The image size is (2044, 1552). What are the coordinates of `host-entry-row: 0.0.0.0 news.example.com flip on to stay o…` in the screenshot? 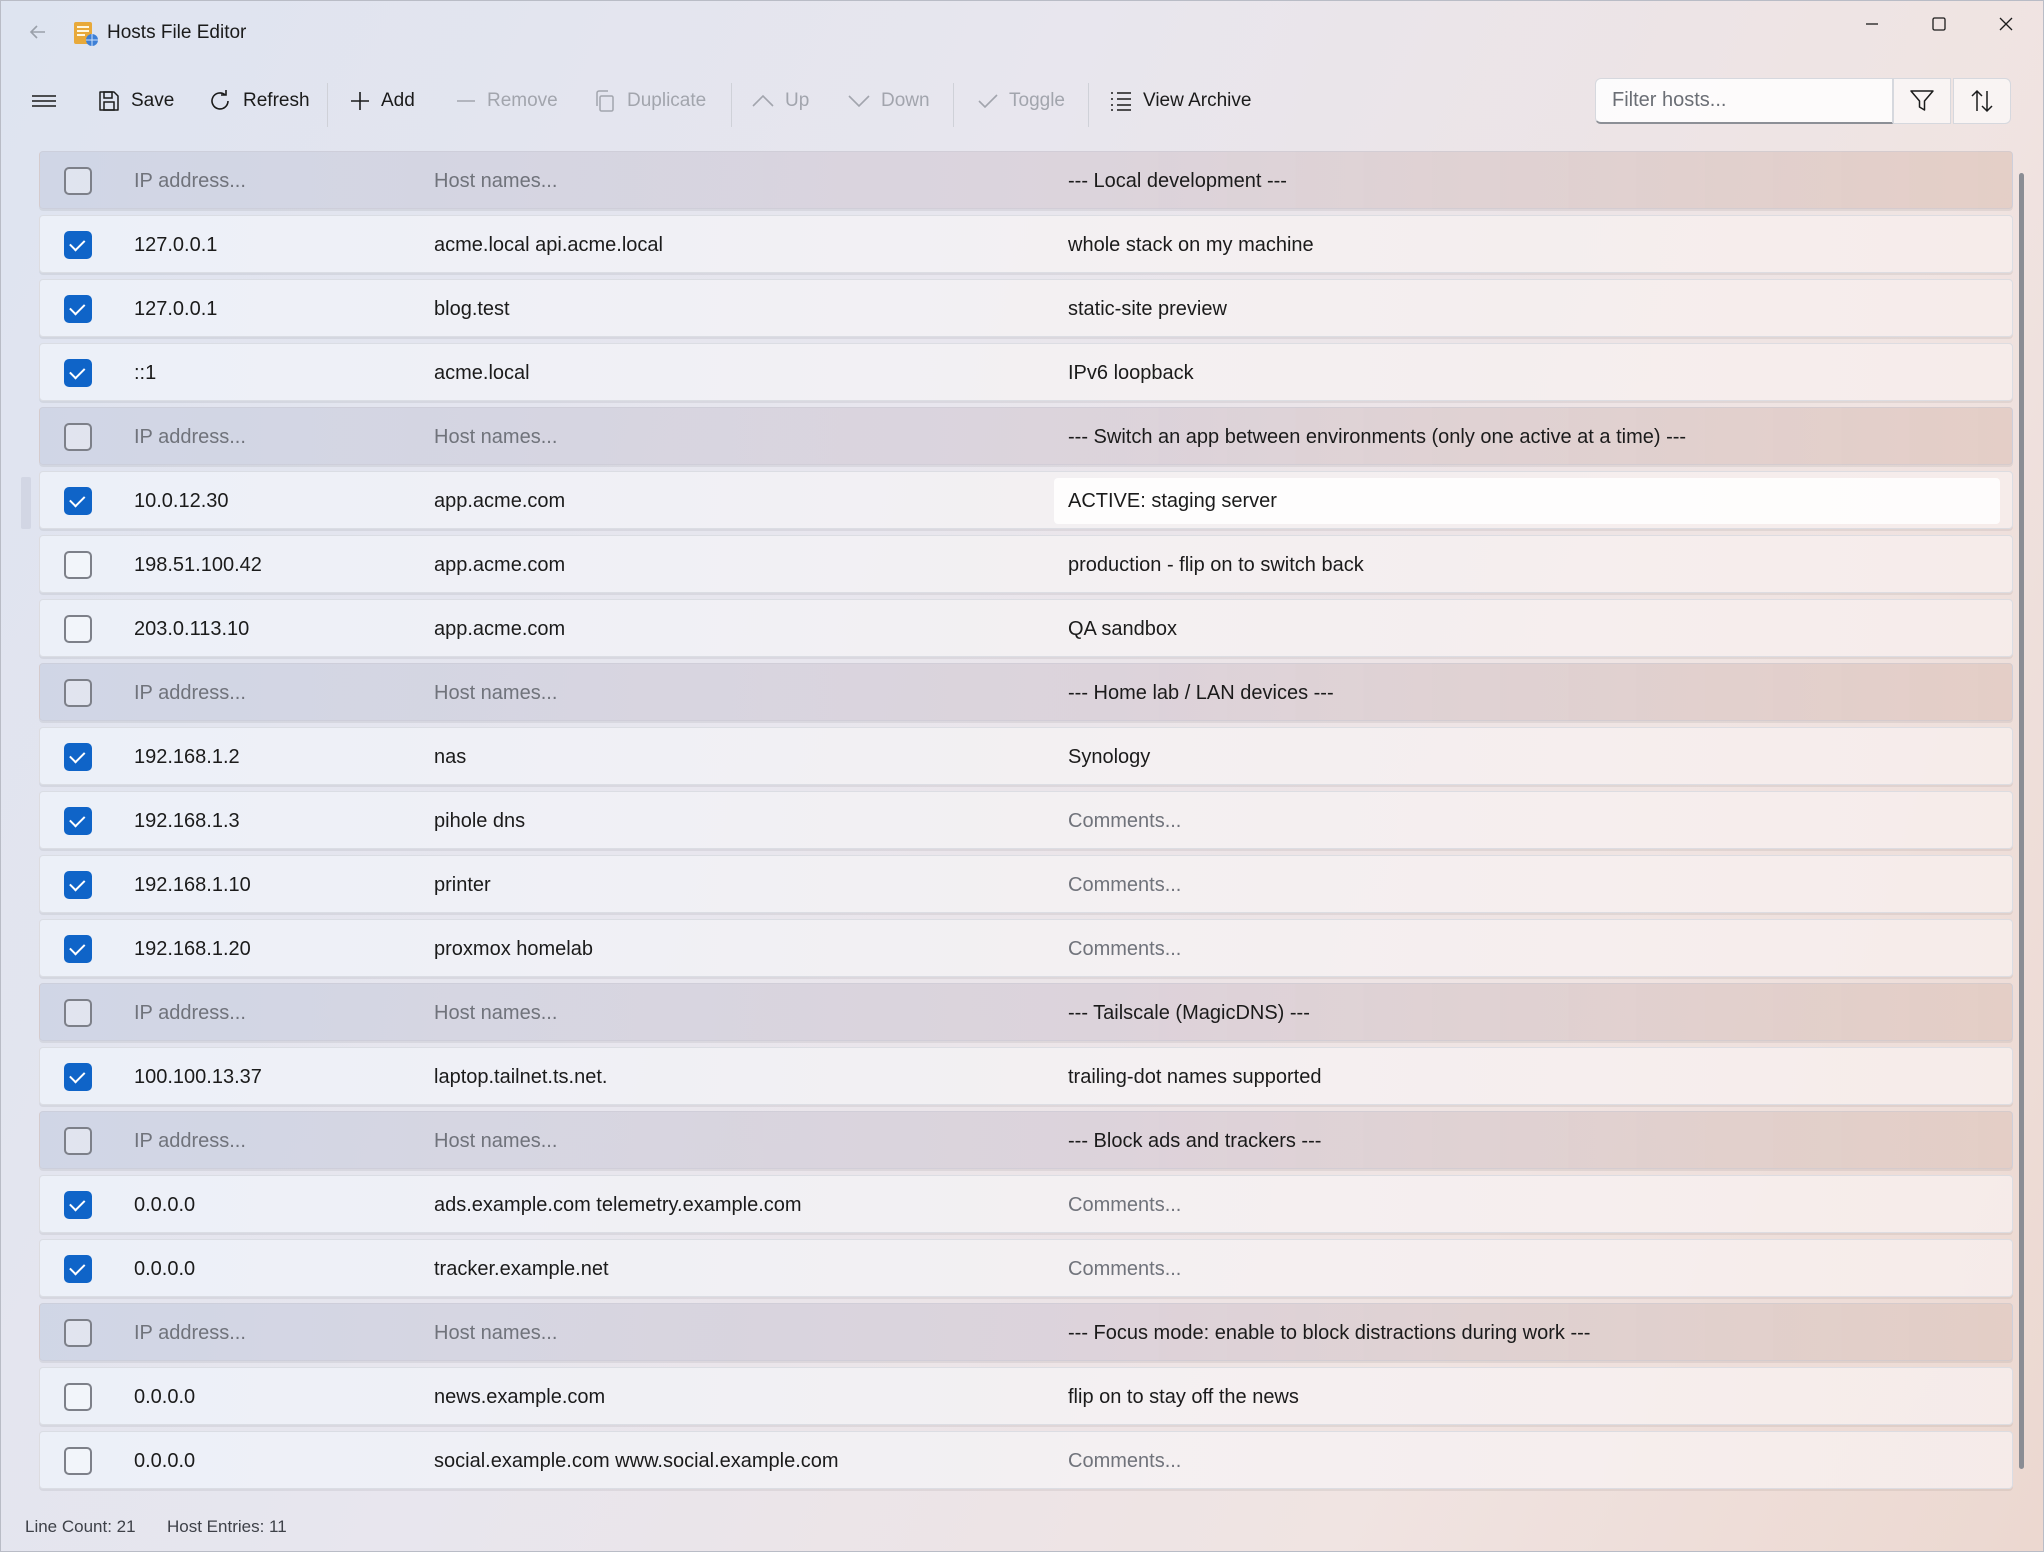 It's located at (1026, 1396).